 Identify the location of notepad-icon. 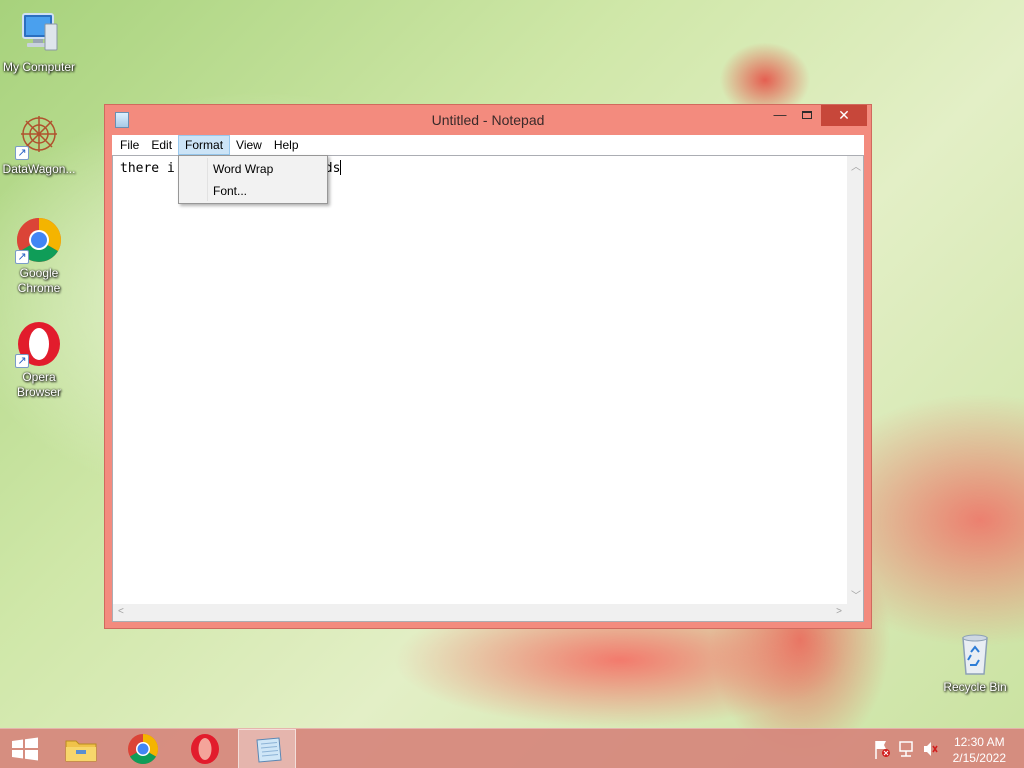
(269, 750).